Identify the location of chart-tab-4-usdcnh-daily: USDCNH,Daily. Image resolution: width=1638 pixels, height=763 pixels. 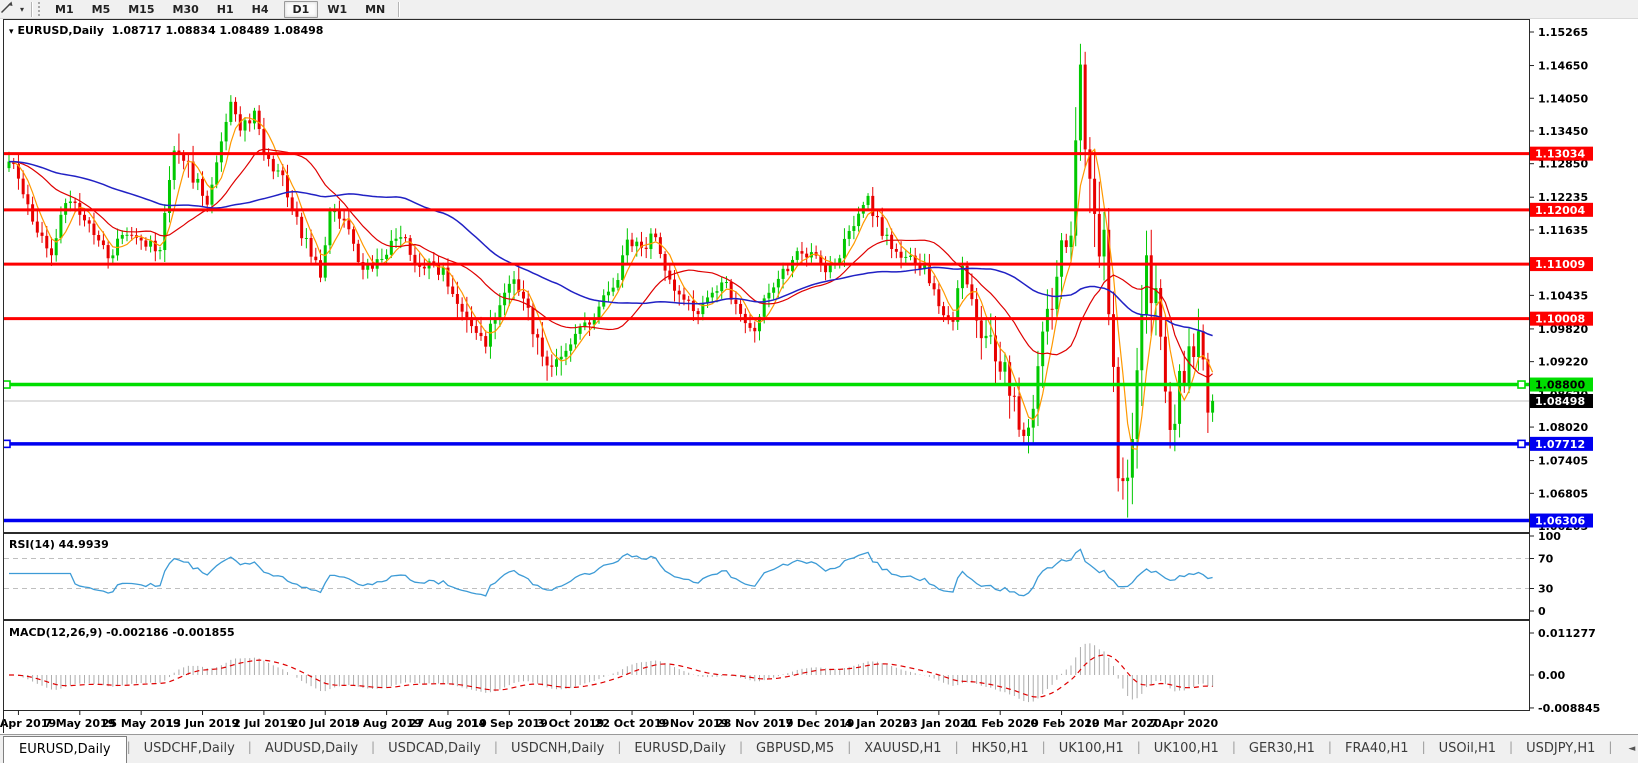
(557, 749).